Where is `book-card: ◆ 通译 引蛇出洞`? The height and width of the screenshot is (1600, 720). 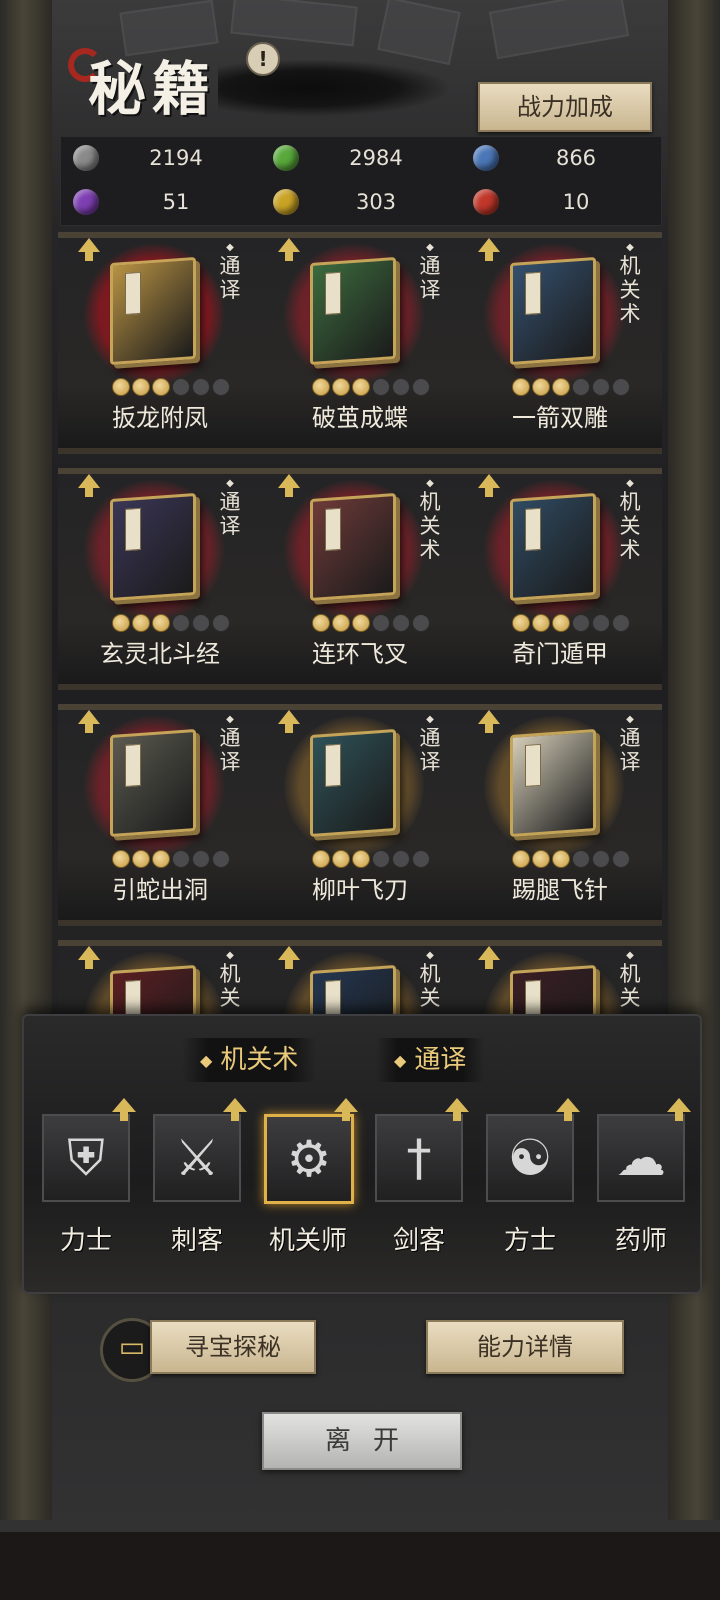 book-card: ◆ 通译 引蛇出洞 is located at coordinates (162, 809).